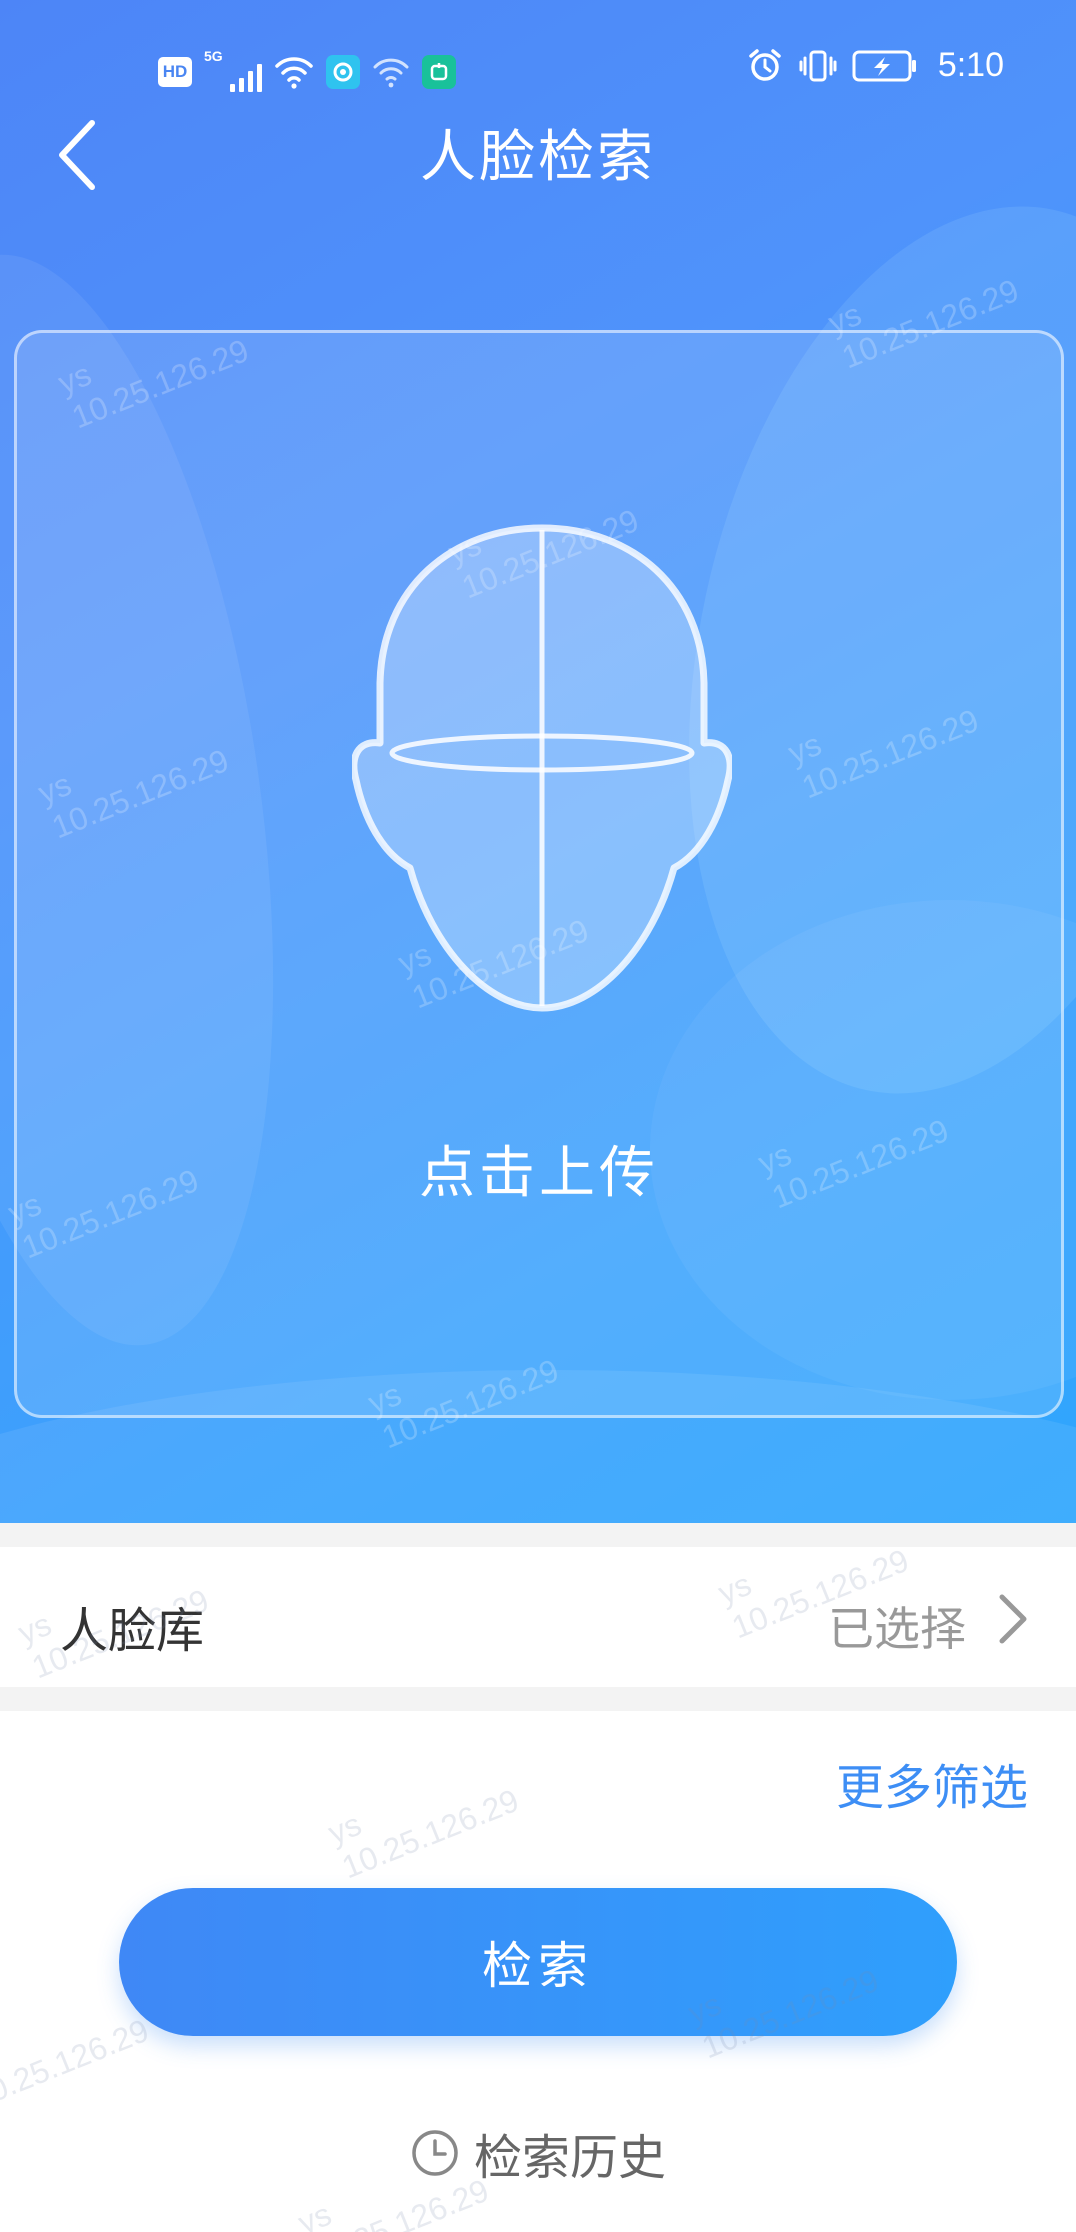  I want to click on app-notification-icon, so click(343, 72).